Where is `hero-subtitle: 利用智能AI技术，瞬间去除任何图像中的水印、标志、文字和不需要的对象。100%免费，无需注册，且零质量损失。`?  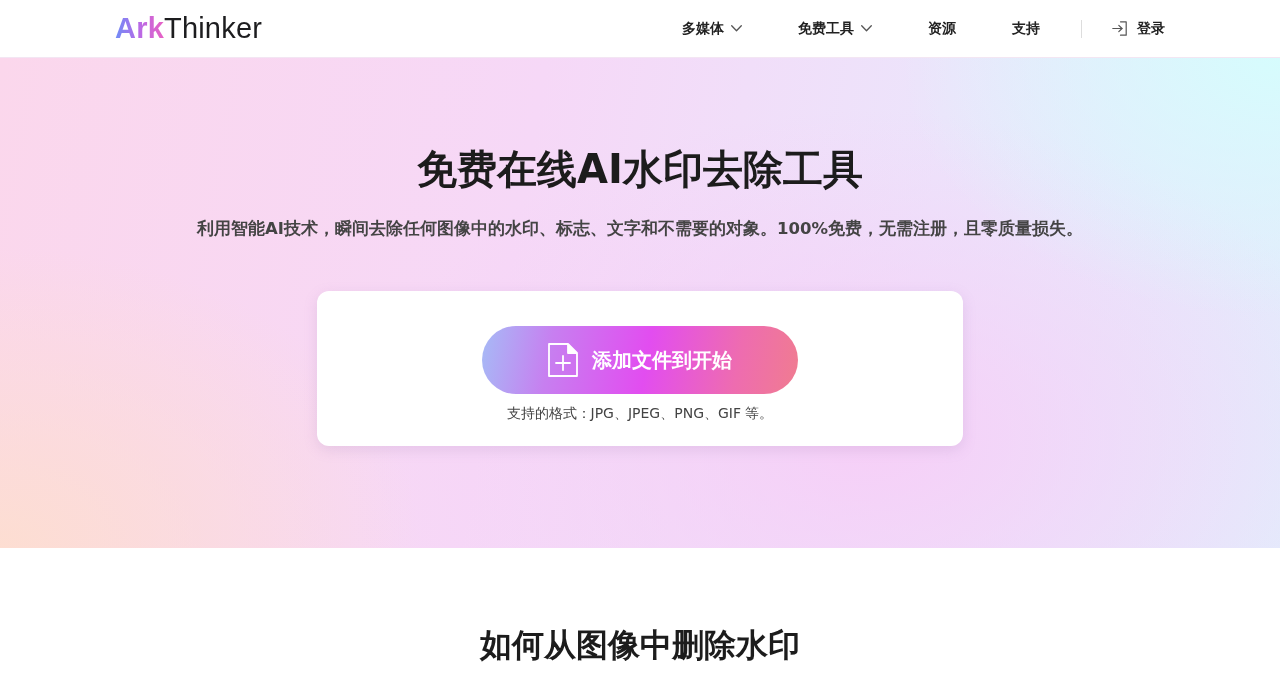
hero-subtitle: 利用智能AI技术，瞬间去除任何图像中的水印、标志、文字和不需要的对象。100%免费，无需注册，且零质量损失。 is located at coordinates (639, 229).